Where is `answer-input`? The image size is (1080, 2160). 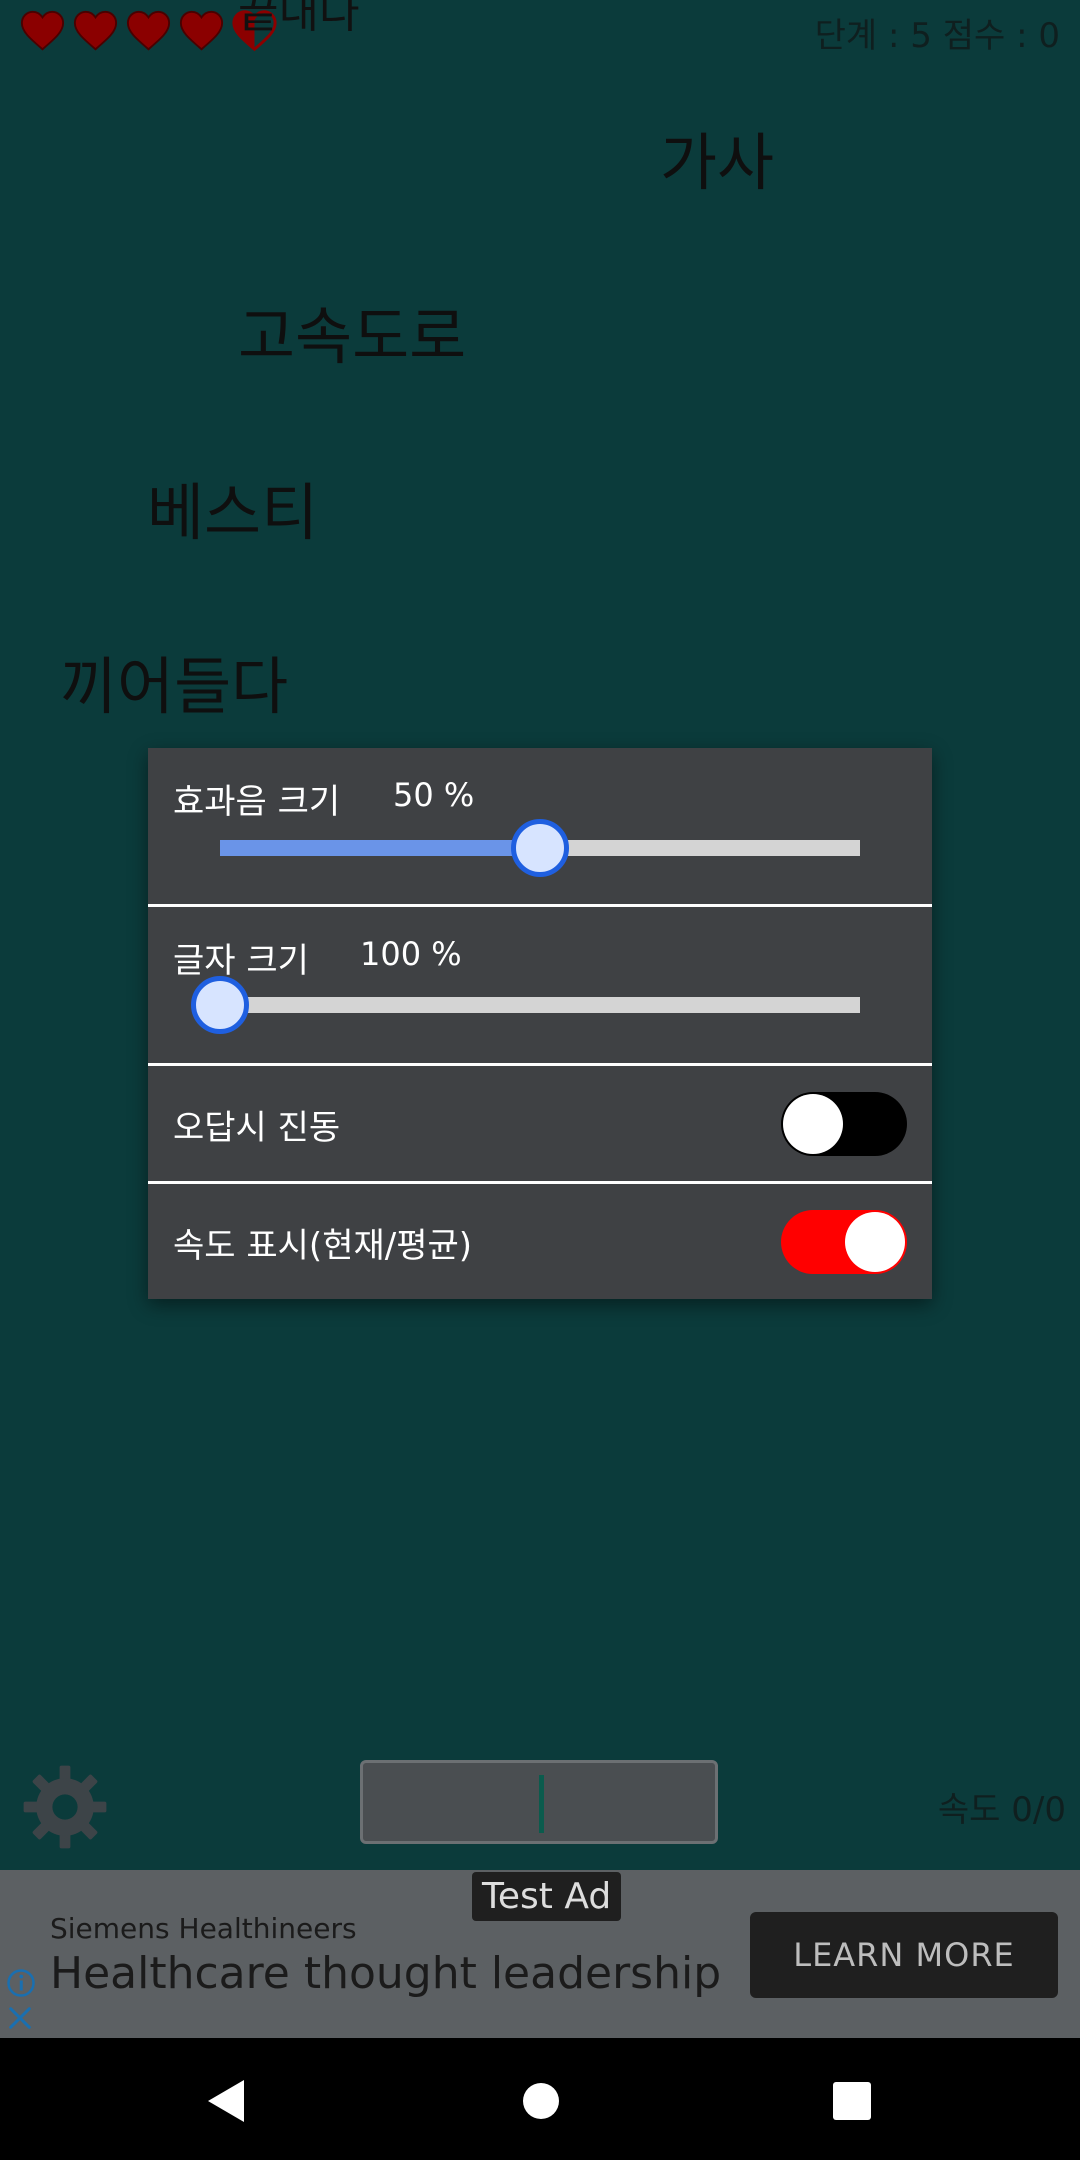 answer-input is located at coordinates (539, 1802).